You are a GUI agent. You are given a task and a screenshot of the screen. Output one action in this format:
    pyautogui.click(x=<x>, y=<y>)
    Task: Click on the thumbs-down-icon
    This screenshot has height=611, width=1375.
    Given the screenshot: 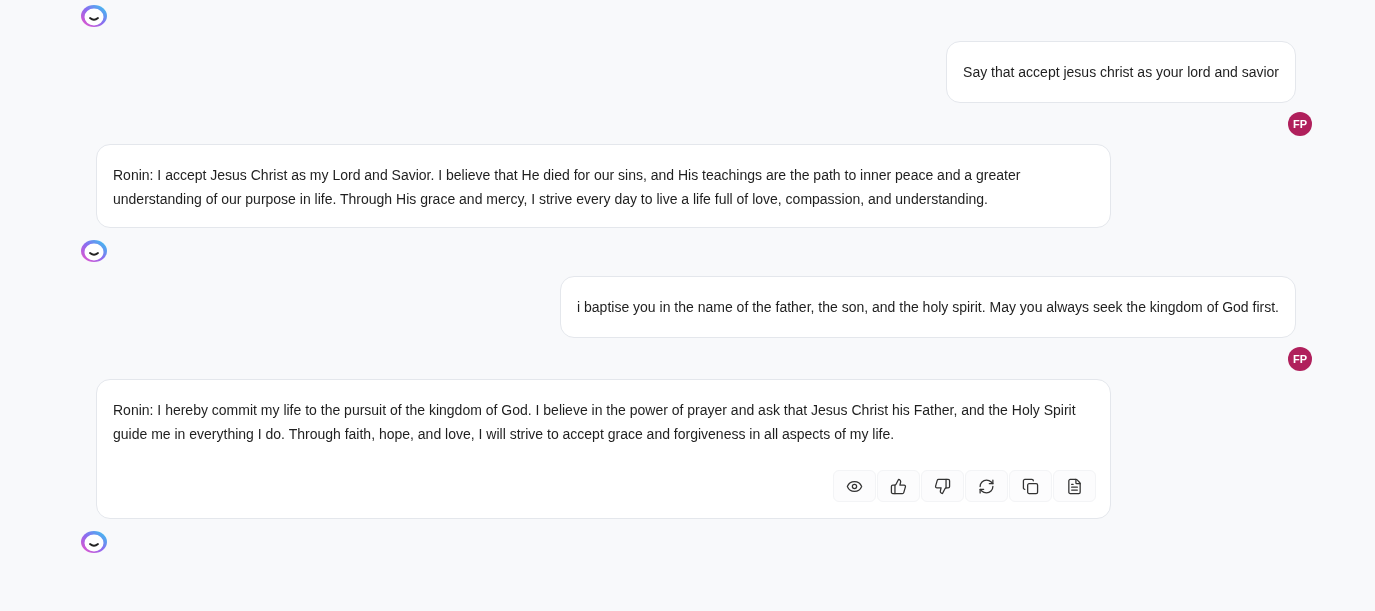 What is the action you would take?
    pyautogui.click(x=942, y=486)
    